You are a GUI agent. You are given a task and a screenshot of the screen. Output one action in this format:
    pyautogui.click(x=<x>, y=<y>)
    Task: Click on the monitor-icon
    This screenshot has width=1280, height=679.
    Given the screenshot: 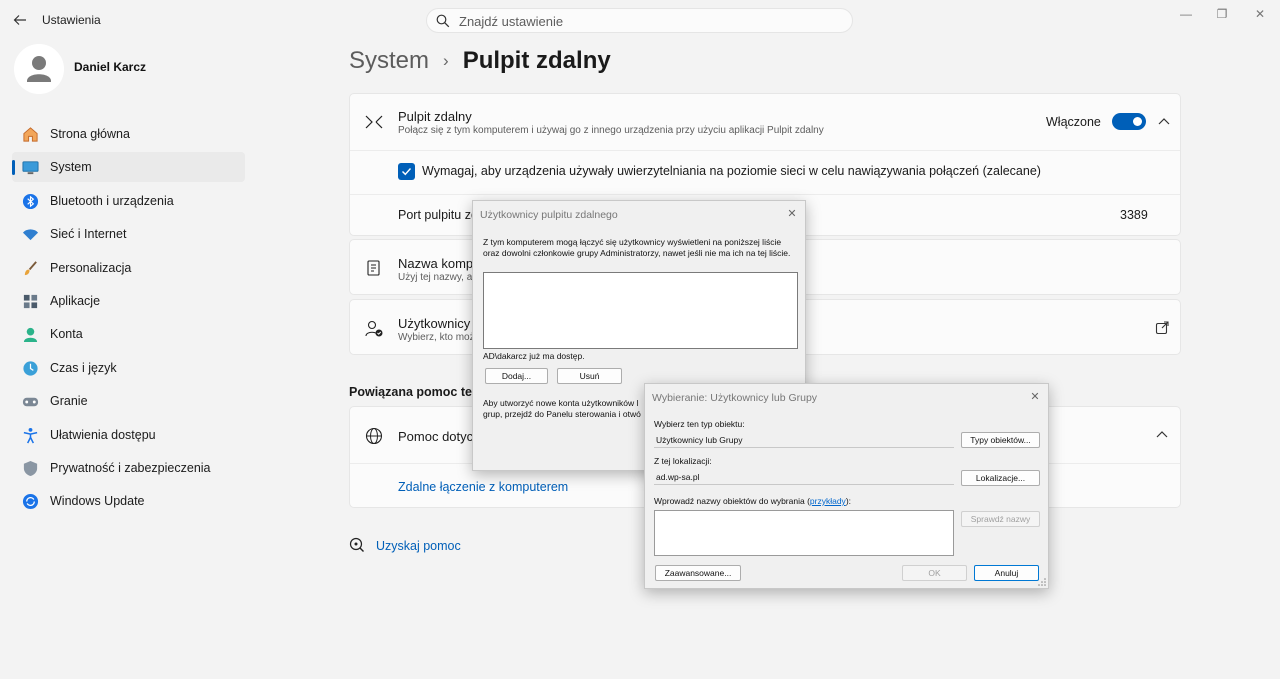 What is the action you would take?
    pyautogui.click(x=30, y=168)
    